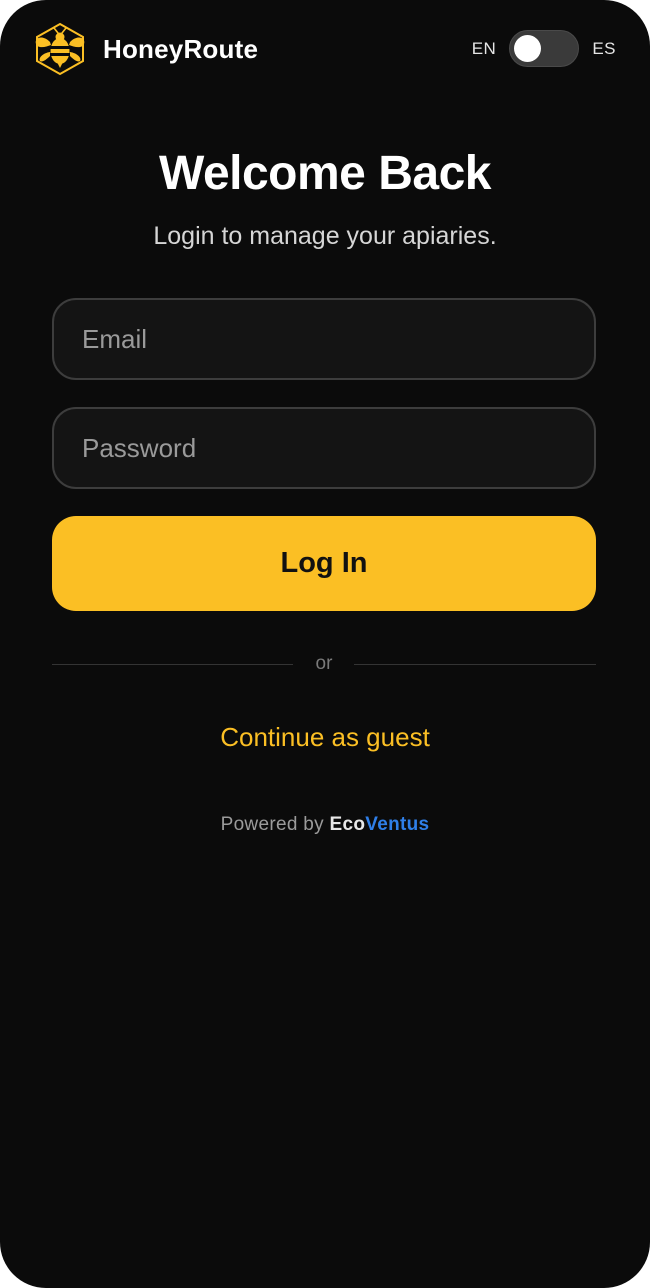 The image size is (650, 1288). Describe the element at coordinates (325, 825) in the screenshot. I see `powered-by: Powered by EcoVentus` at that location.